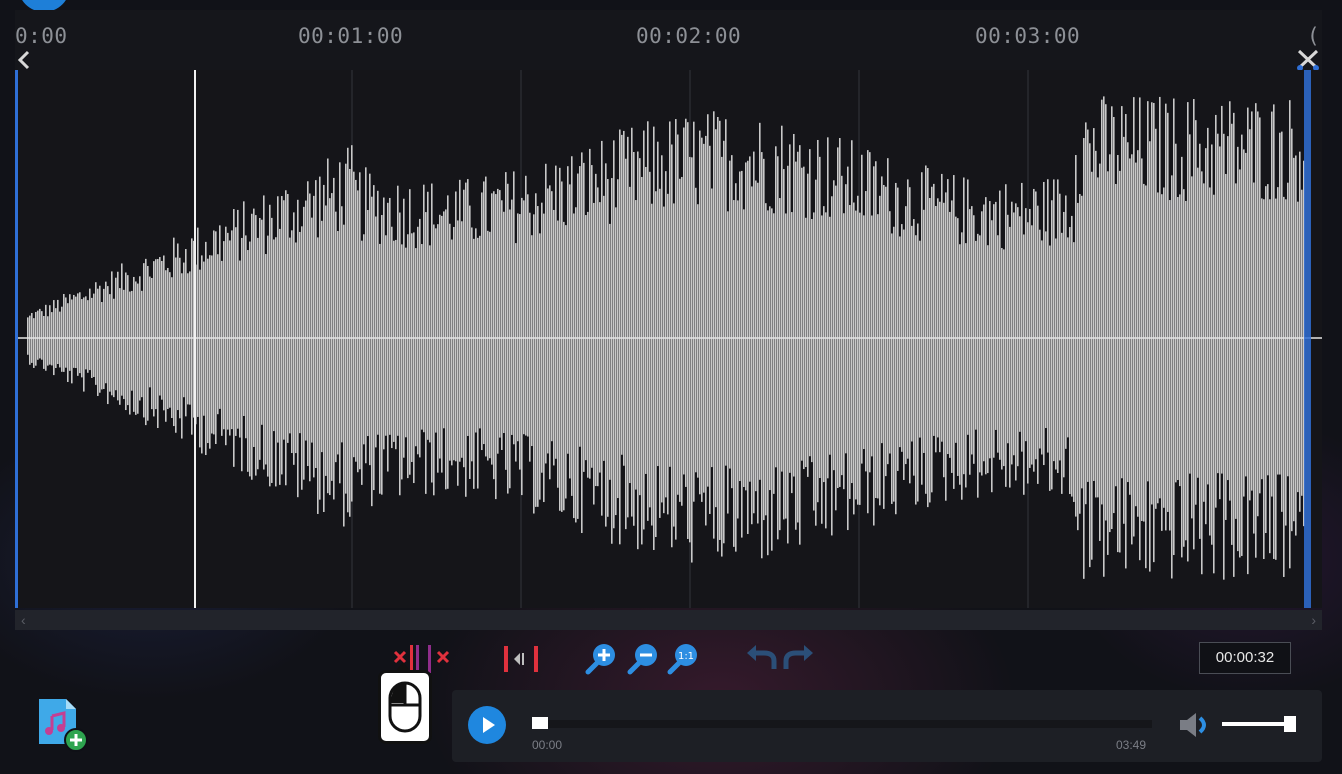  What do you see at coordinates (24, 60) in the screenshot?
I see `start-handle-icon` at bounding box center [24, 60].